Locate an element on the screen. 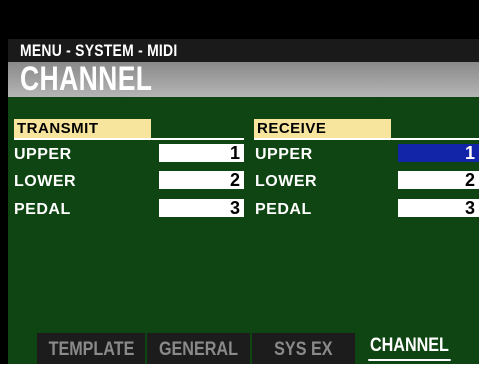  tab-sys-ex-label: SYS EX is located at coordinates (303, 349).